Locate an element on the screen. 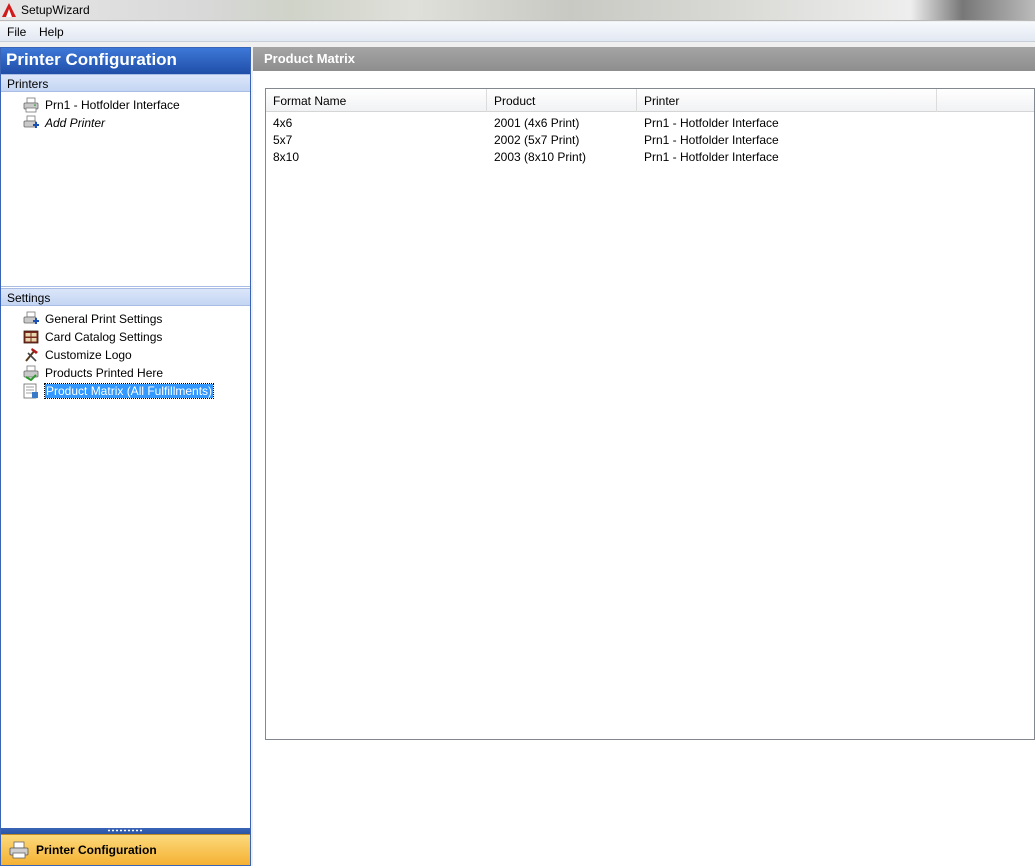  sidebar-item-card-catalog-settings: Card Catalog Settings is located at coordinates (125, 337).